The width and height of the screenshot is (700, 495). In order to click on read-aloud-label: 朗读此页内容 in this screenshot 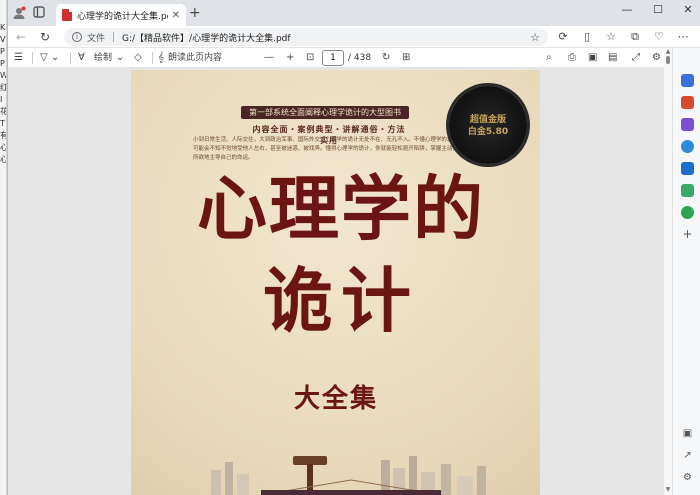, I will do `click(195, 58)`.